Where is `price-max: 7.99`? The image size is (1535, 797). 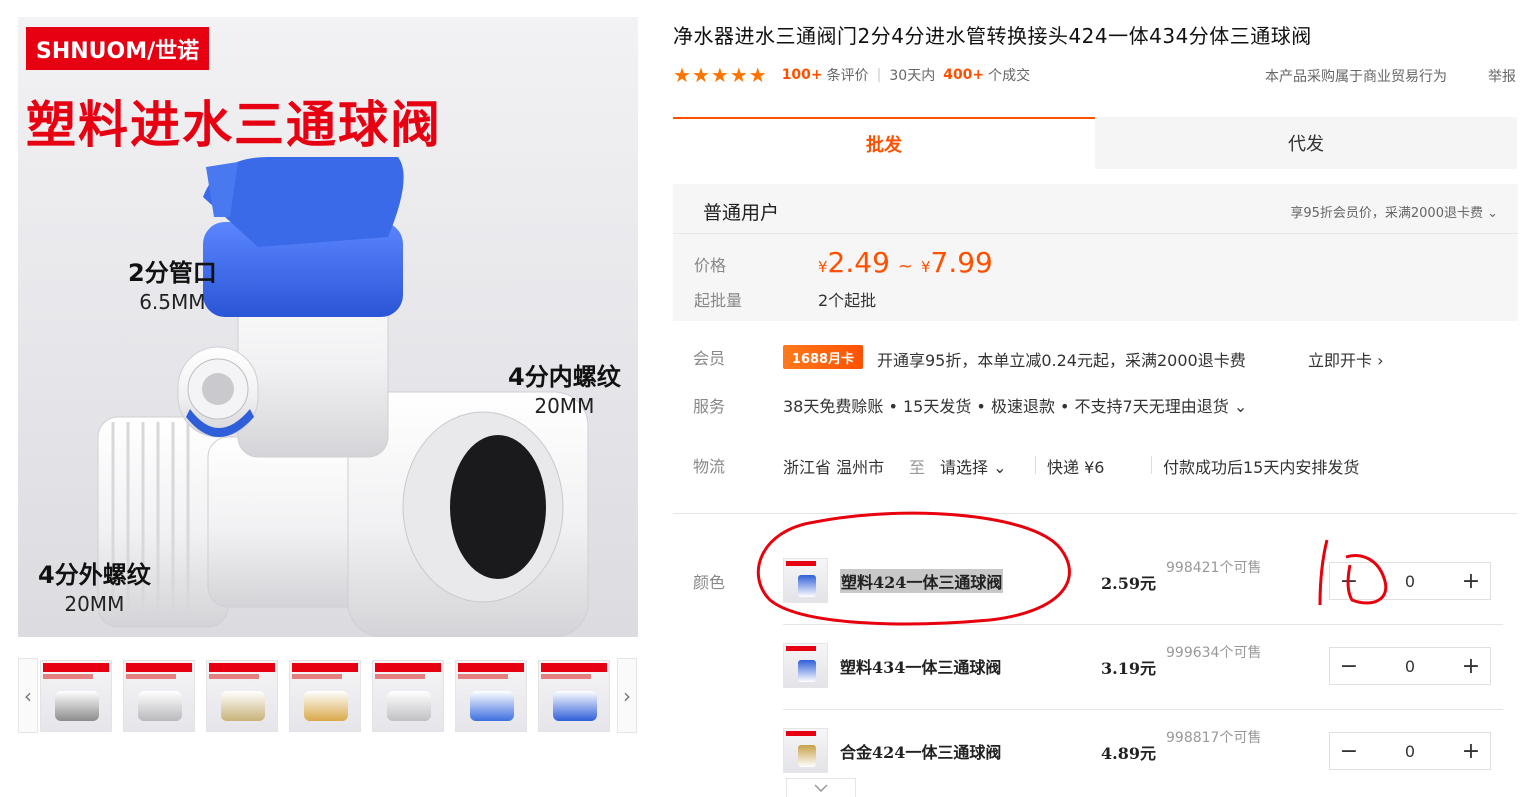 price-max: 7.99 is located at coordinates (961, 262).